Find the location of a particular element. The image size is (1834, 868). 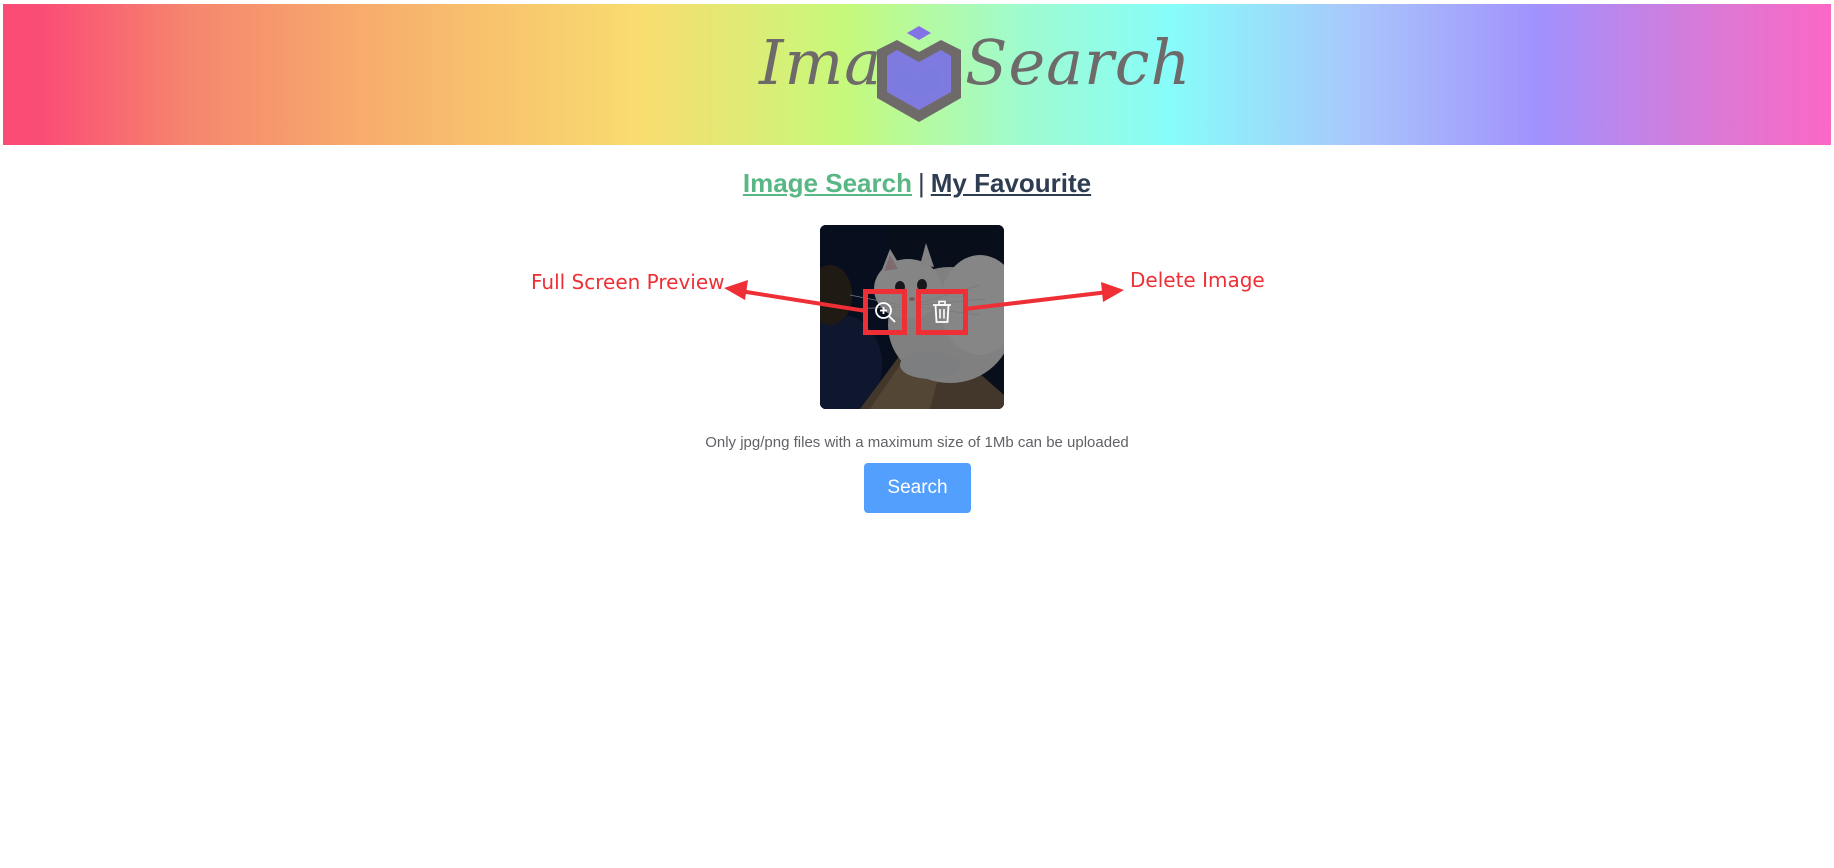

thumbnail-actions is located at coordinates (912, 317).